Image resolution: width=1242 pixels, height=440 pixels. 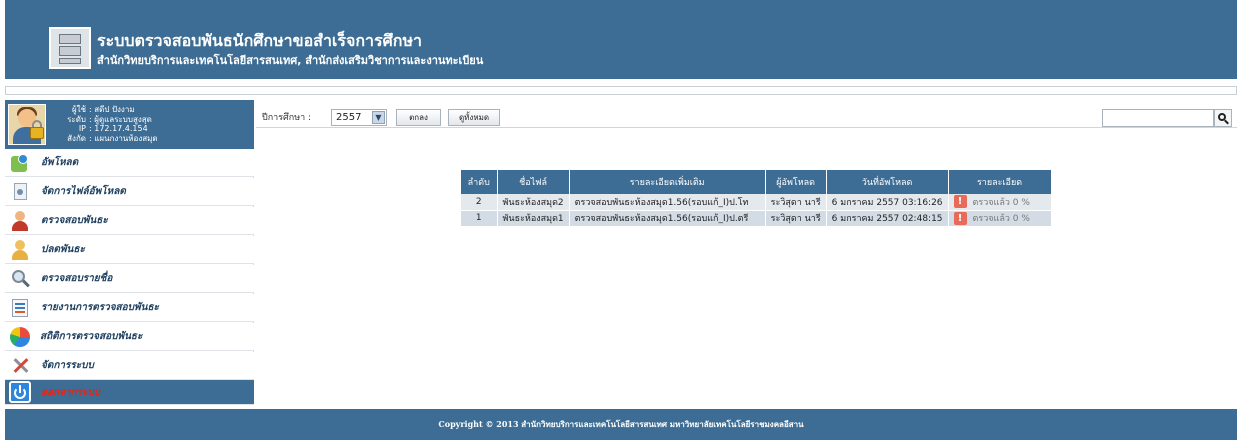 I want to click on user-dept-label: สังกัด, so click(x=76, y=138).